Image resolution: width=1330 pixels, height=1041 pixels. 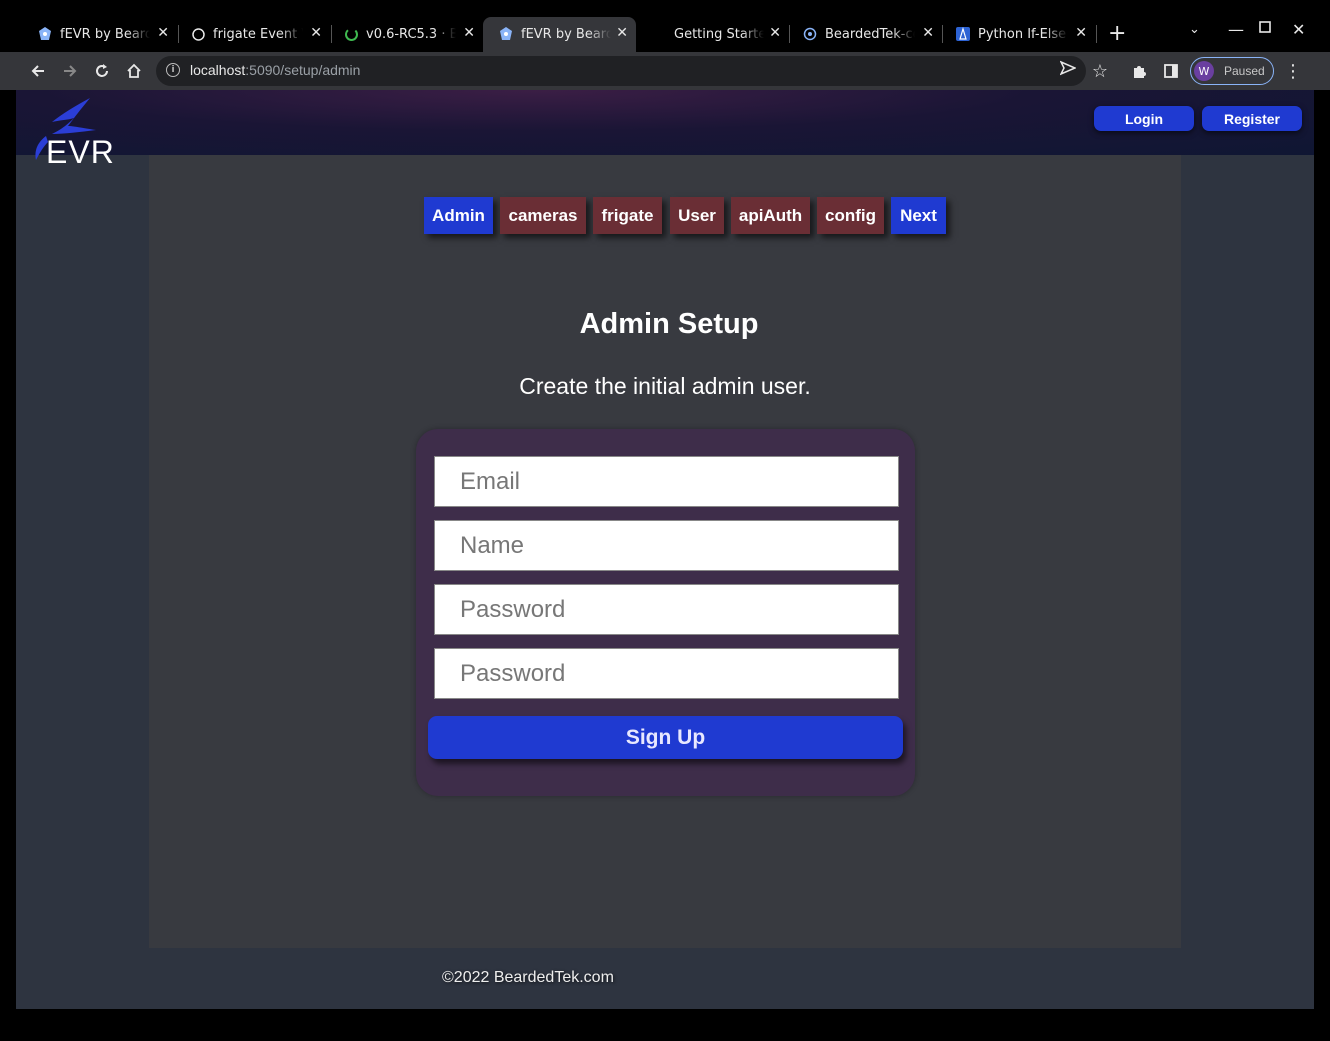 I want to click on more-menu-icon: ⋮, so click(x=1293, y=71).